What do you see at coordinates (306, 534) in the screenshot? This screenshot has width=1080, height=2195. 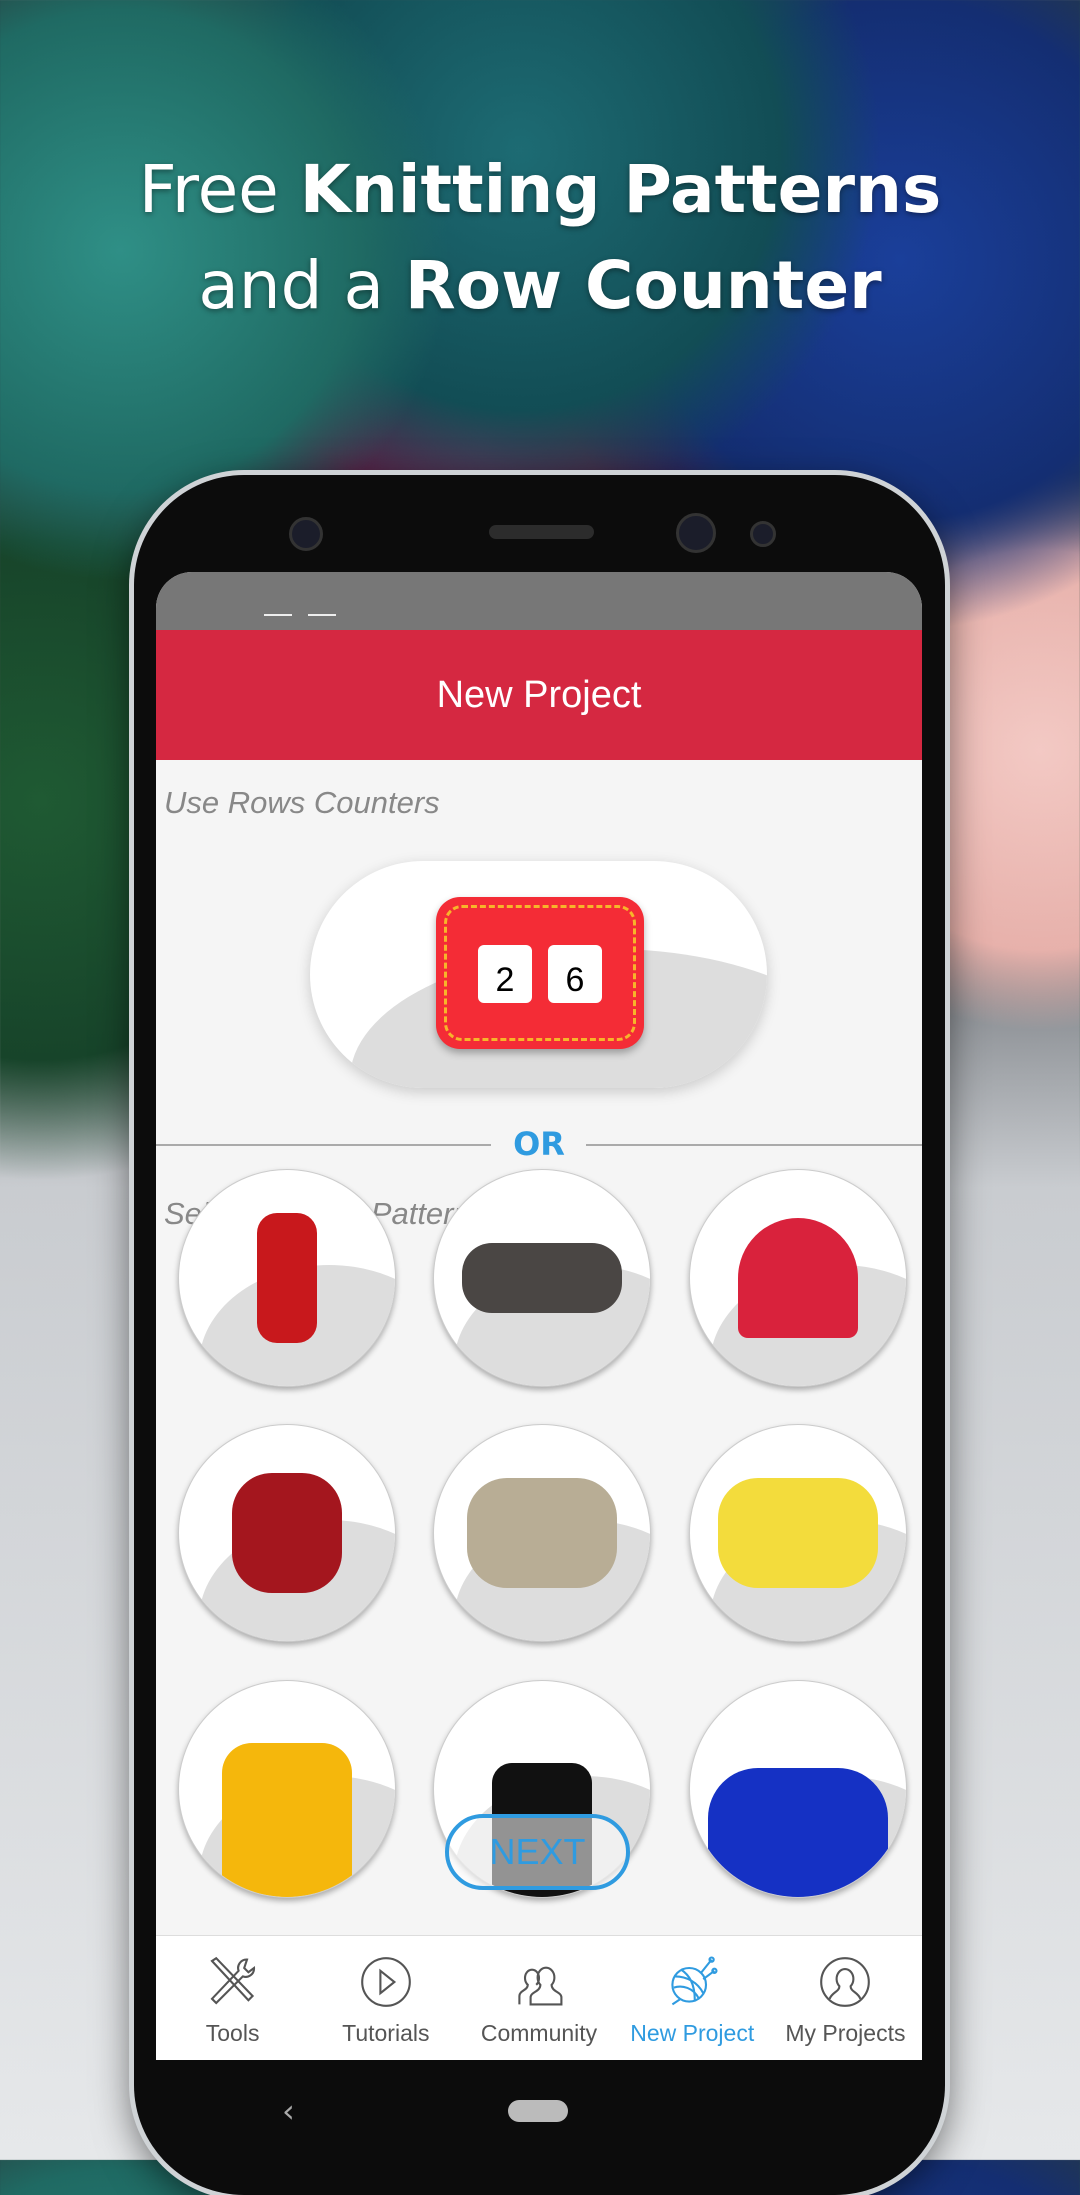 I see `front-camera` at bounding box center [306, 534].